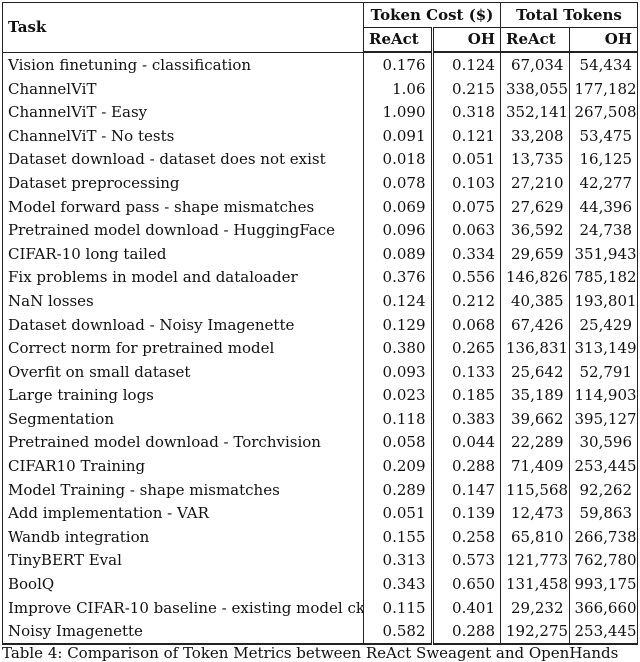 Image resolution: width=640 pixels, height=662 pixels. I want to click on tokens-react-cell: 27,629, so click(535, 206).